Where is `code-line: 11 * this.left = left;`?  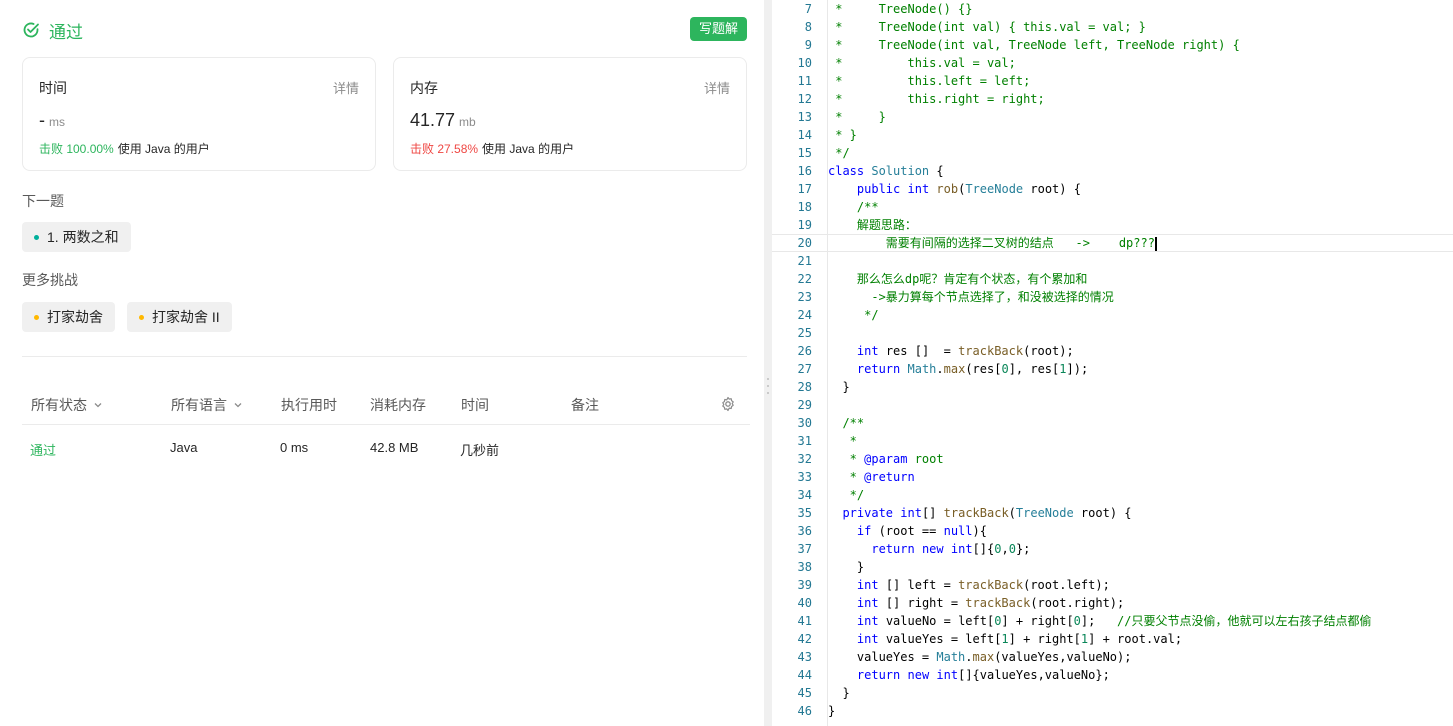
code-line: 11 * this.left = left; is located at coordinates (1112, 81).